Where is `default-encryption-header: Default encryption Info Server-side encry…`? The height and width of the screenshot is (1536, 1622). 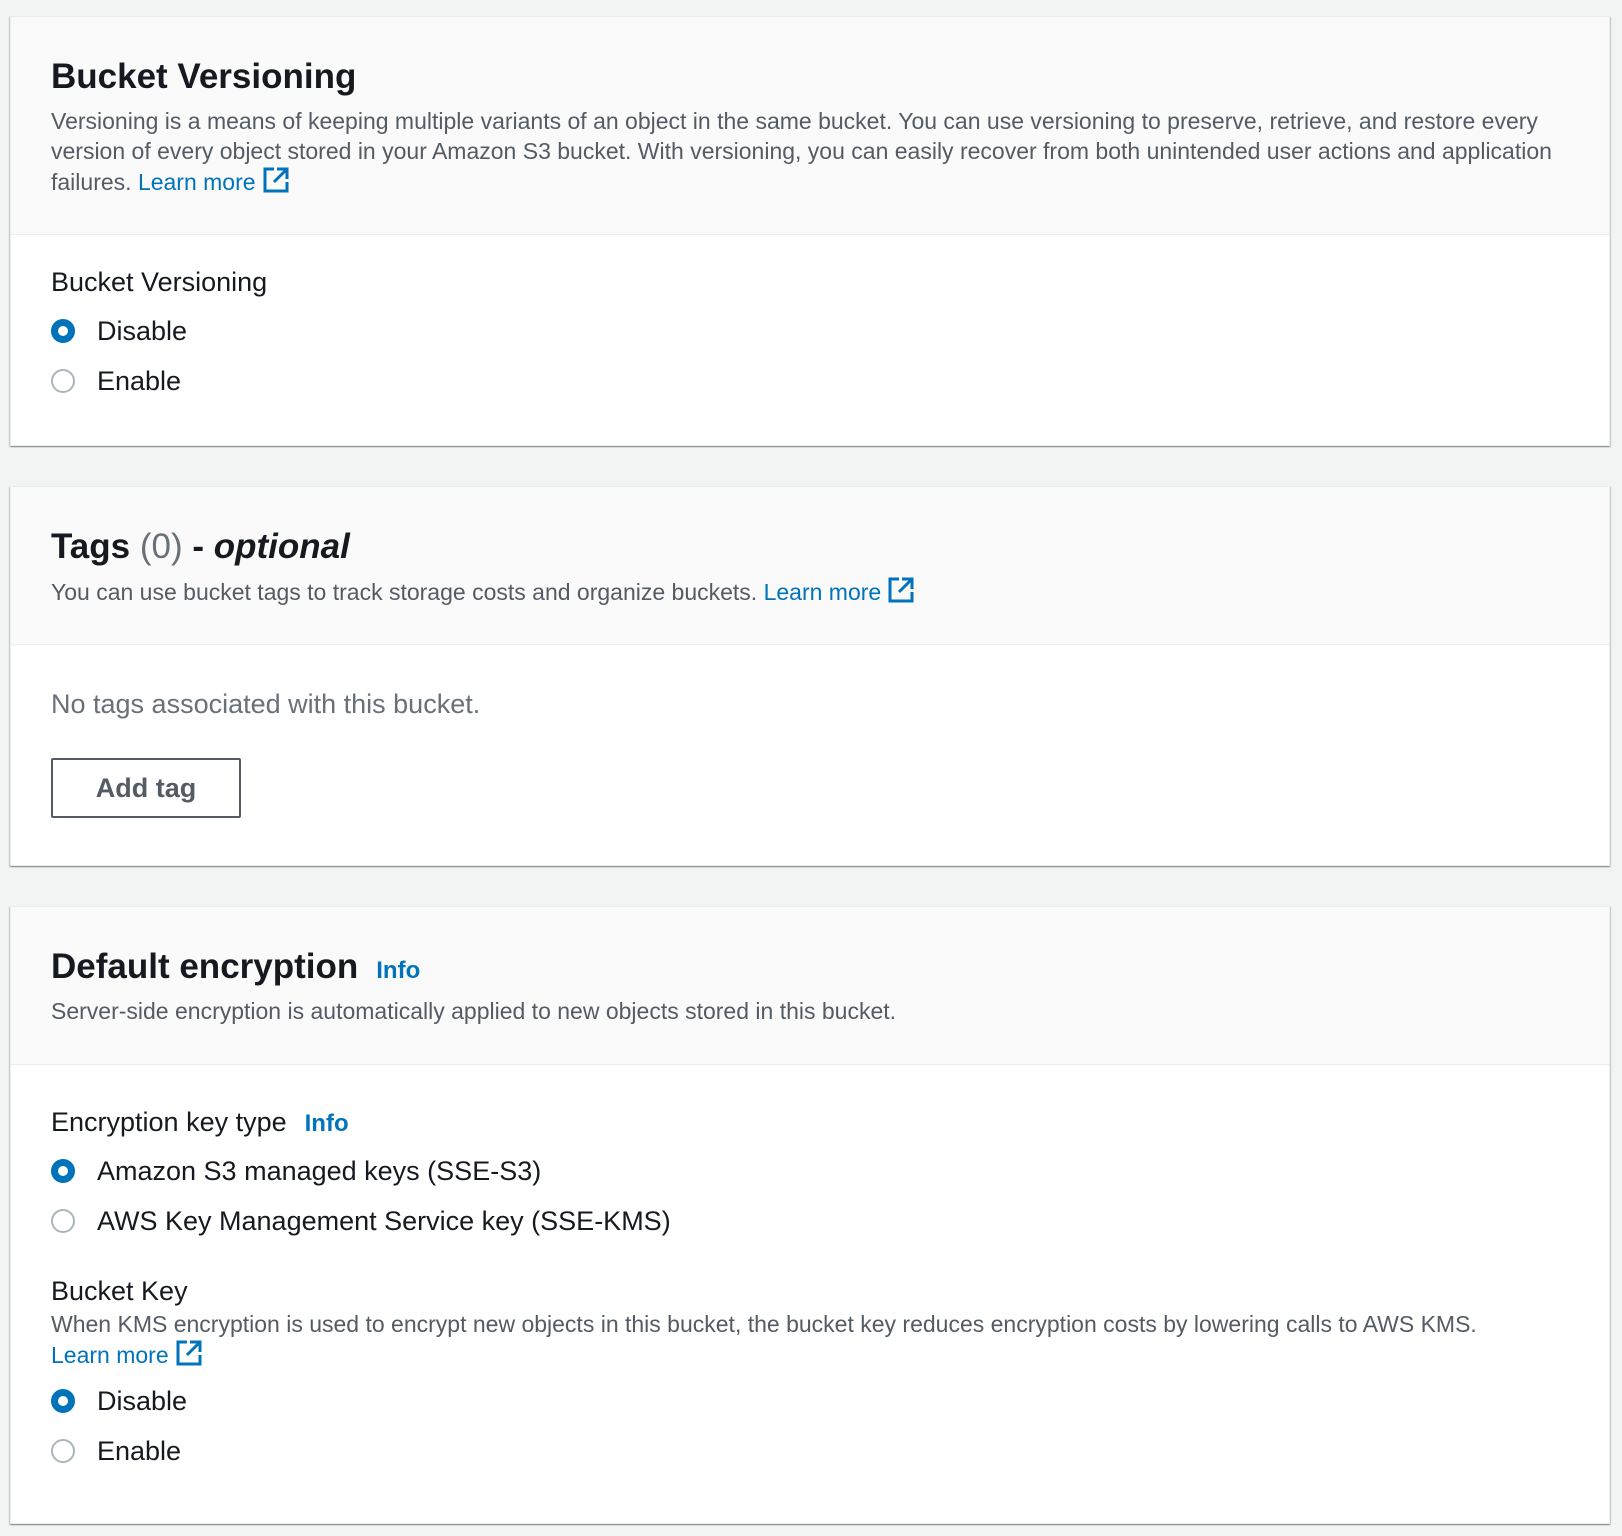
default-encryption-header: Default encryption Info Server-side encry… is located at coordinates (810, 986).